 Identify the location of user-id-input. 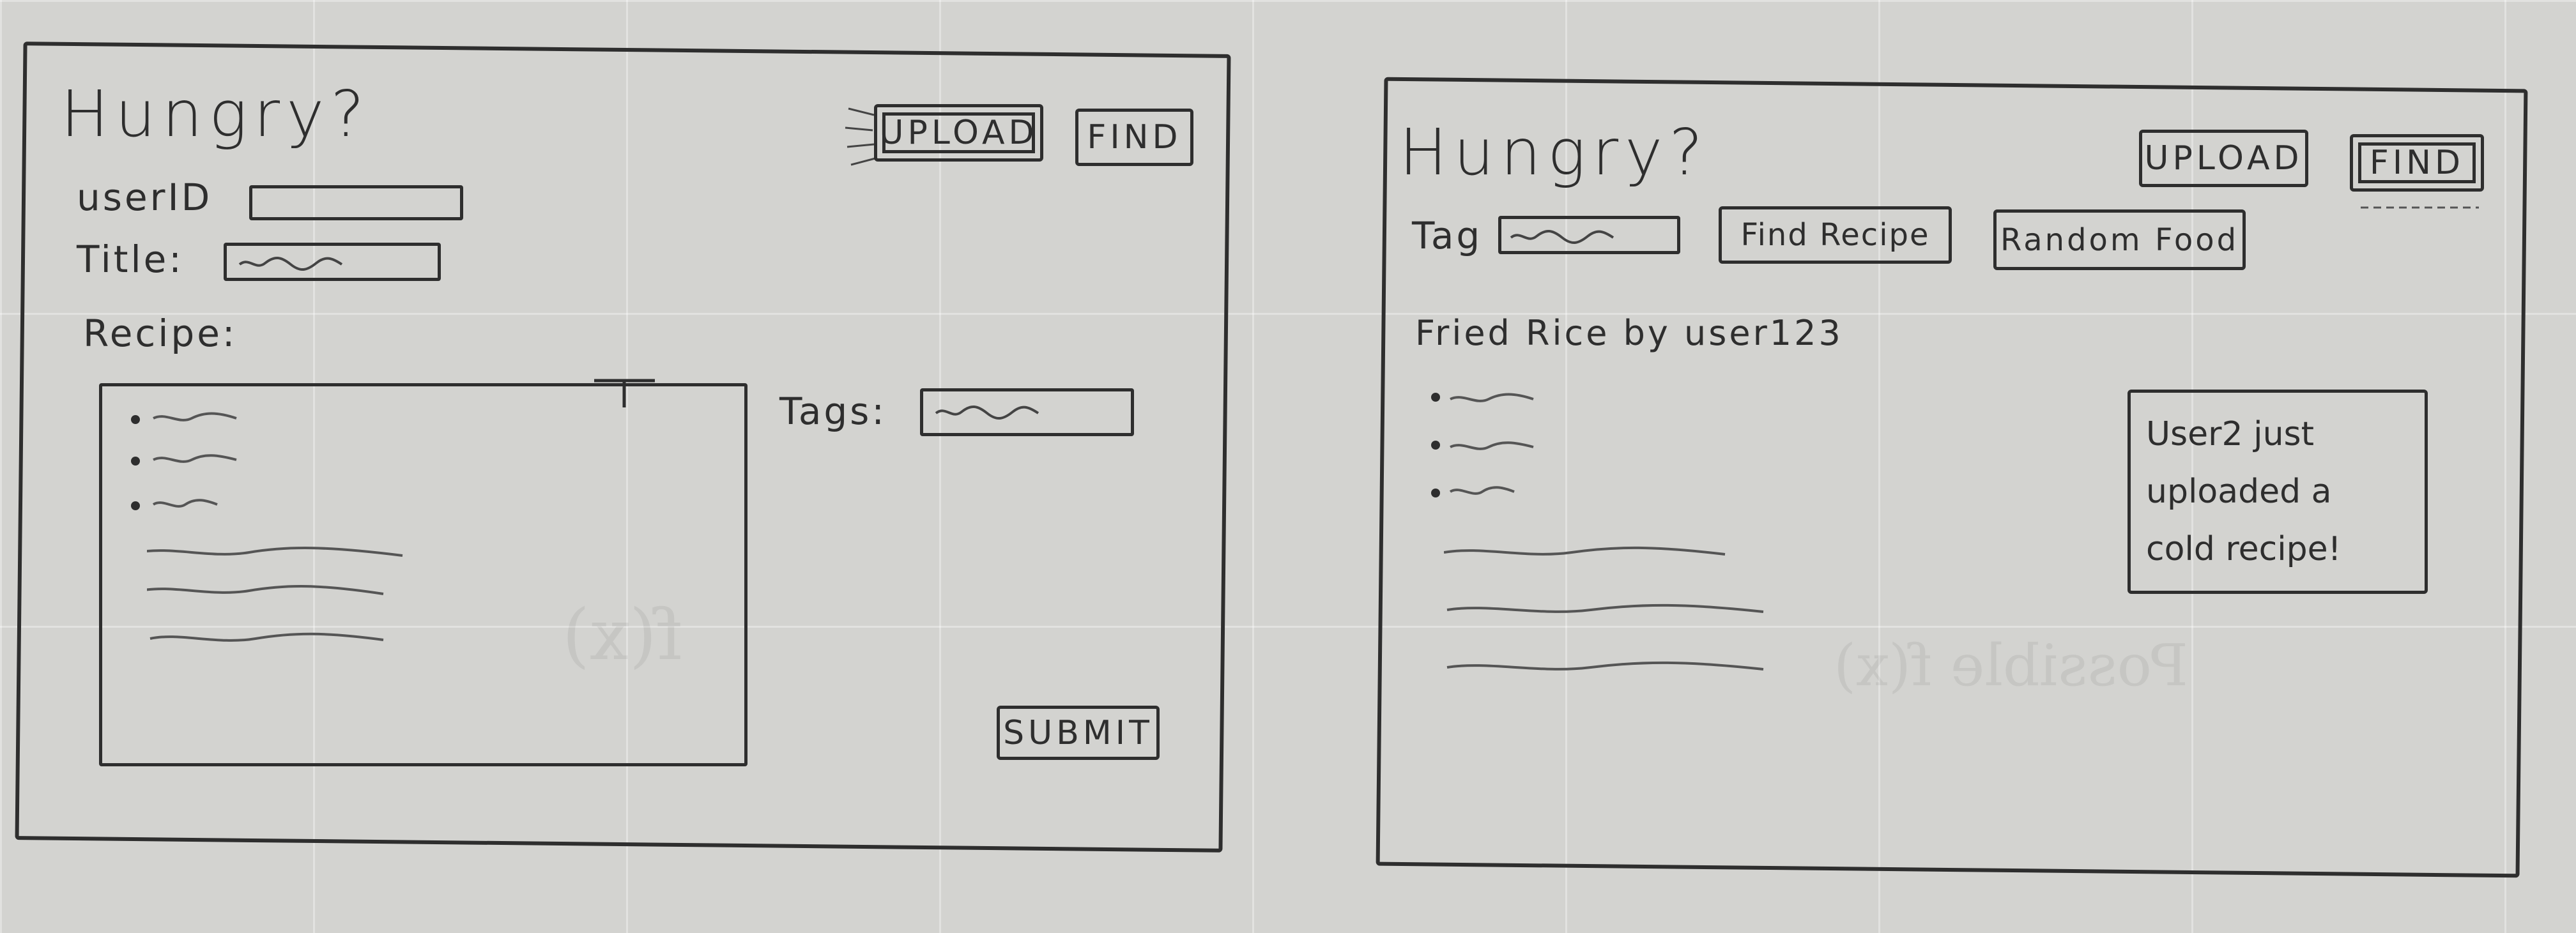
(356, 202).